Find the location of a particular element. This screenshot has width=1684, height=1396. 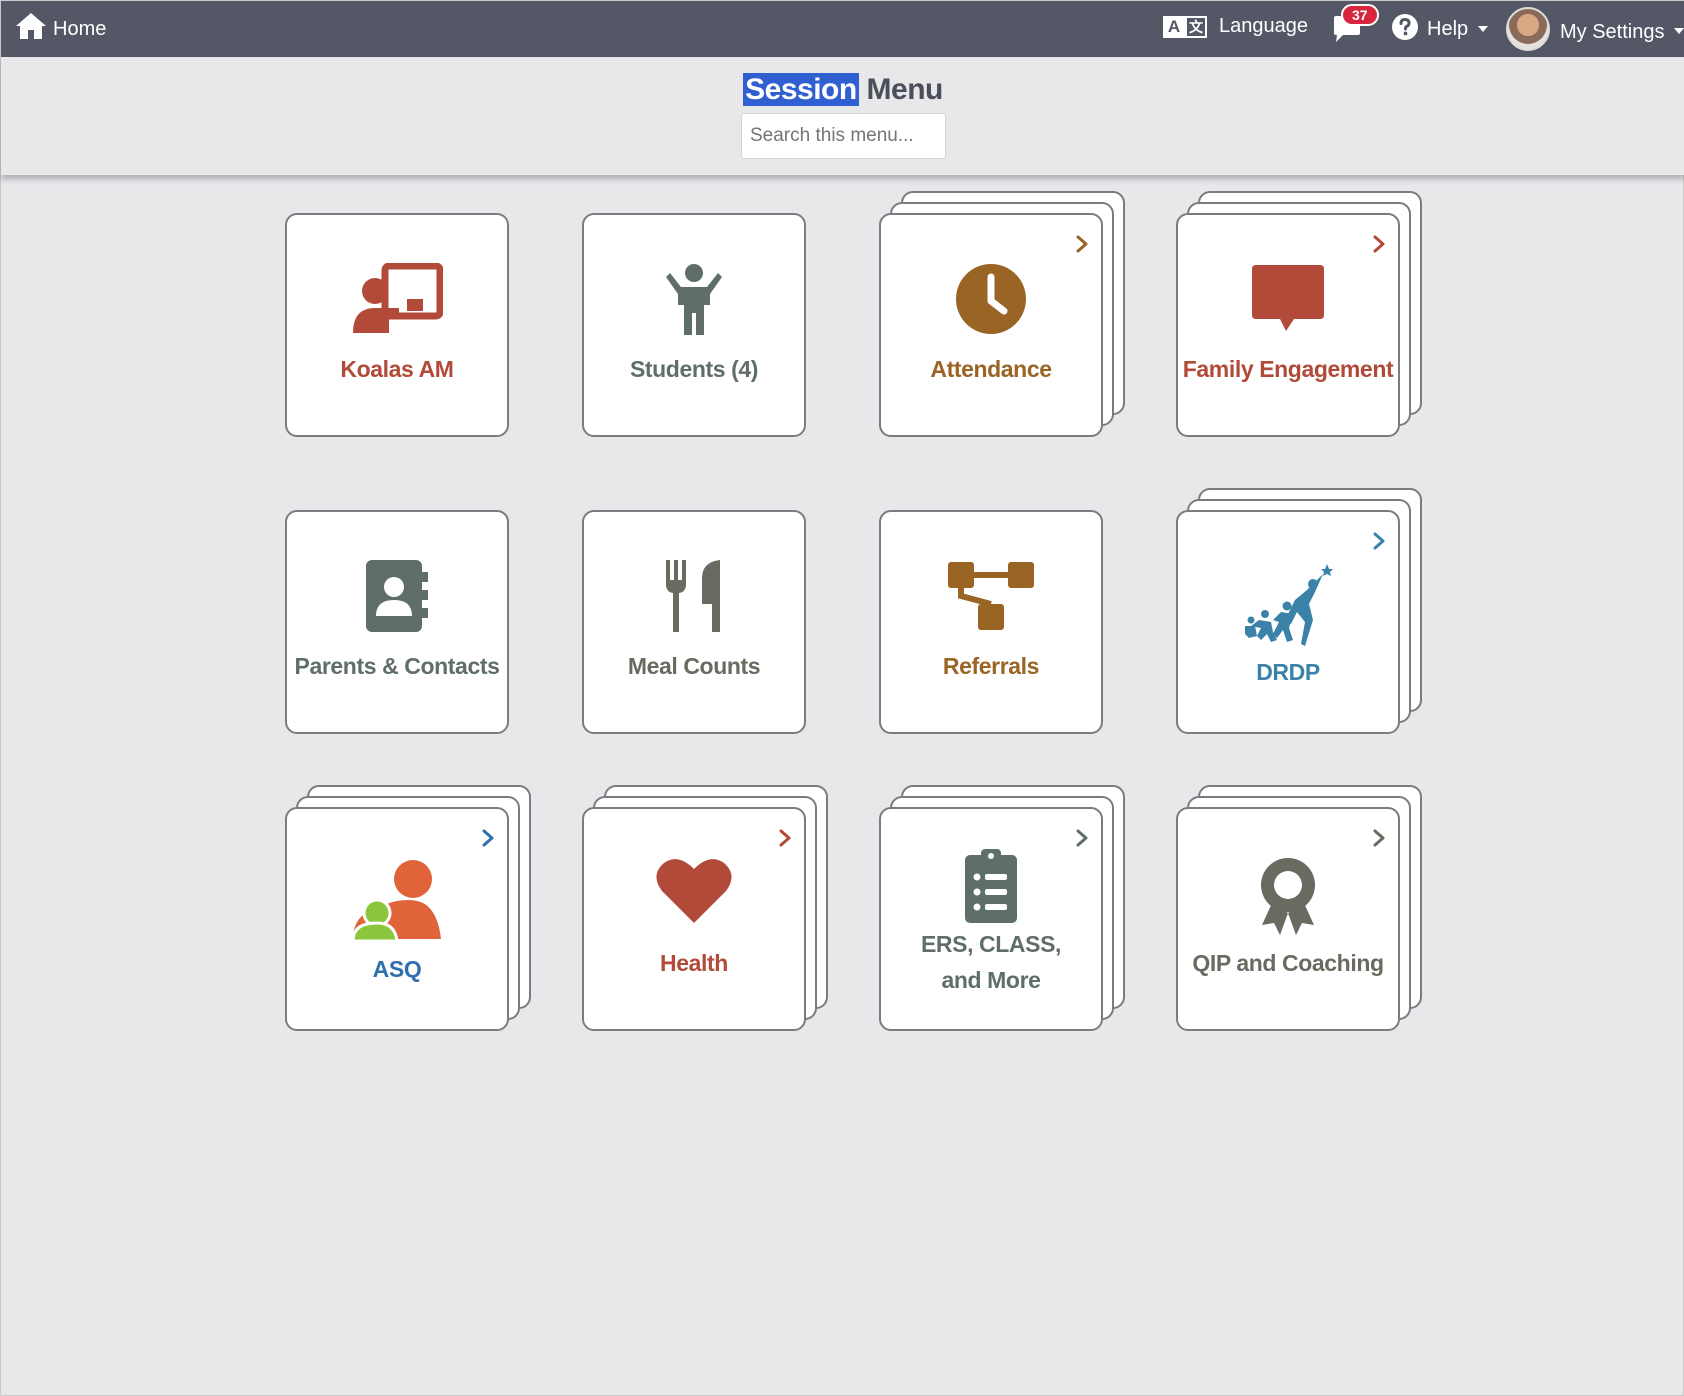

language-menu: A文 Language is located at coordinates (1235, 26).